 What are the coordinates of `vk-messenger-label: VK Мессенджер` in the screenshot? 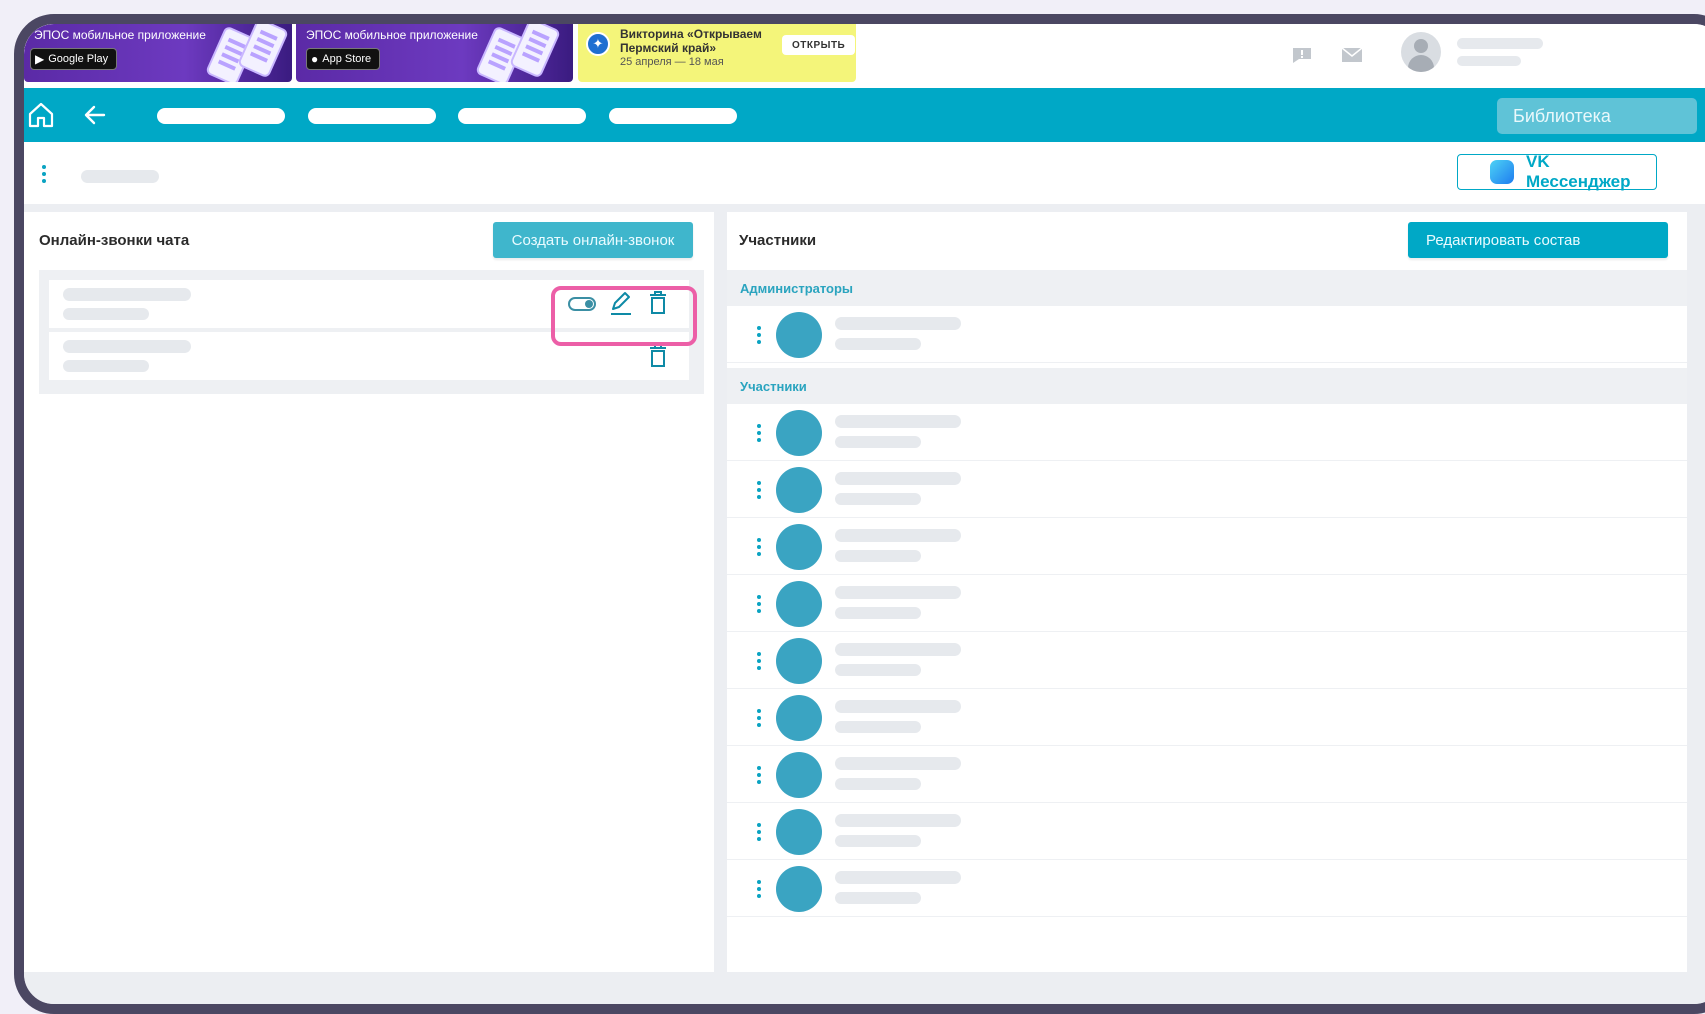 It's located at (1578, 171).